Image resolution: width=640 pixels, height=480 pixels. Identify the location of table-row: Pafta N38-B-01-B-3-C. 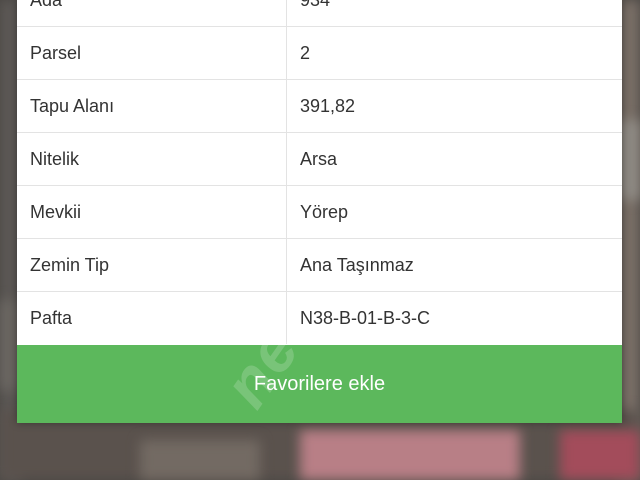
(319, 317).